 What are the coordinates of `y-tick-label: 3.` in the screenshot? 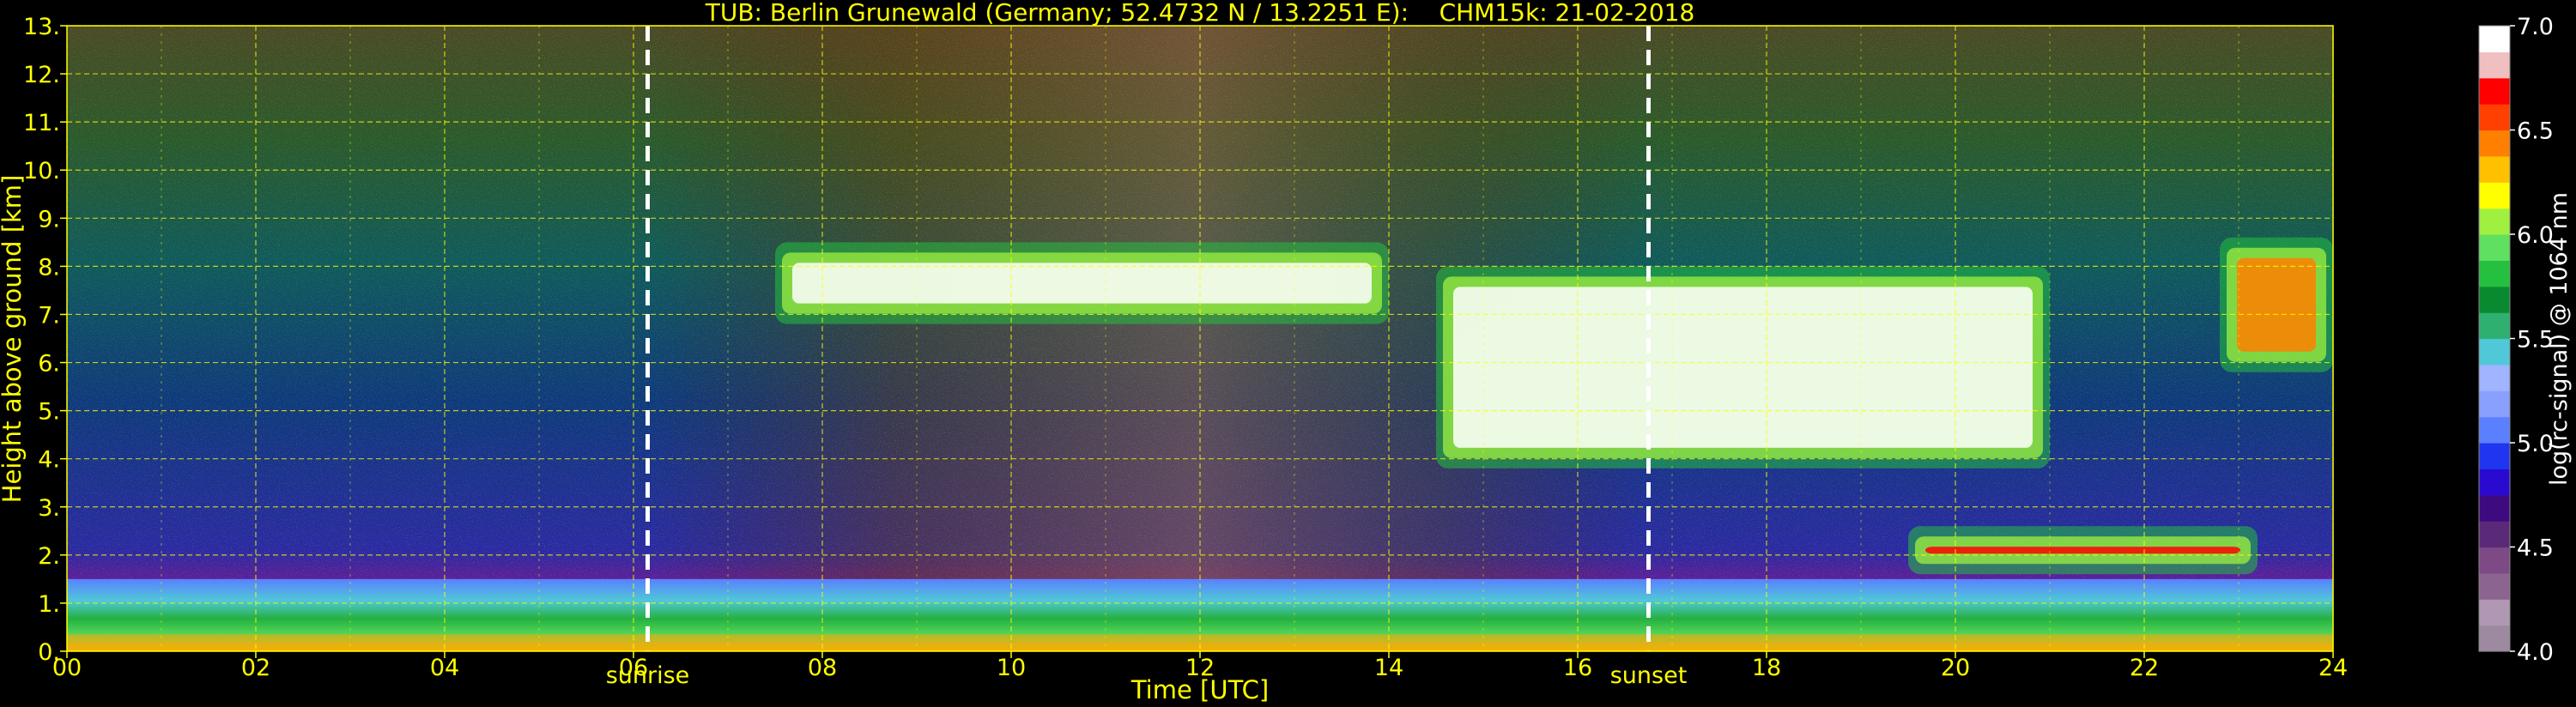 It's located at (49, 508).